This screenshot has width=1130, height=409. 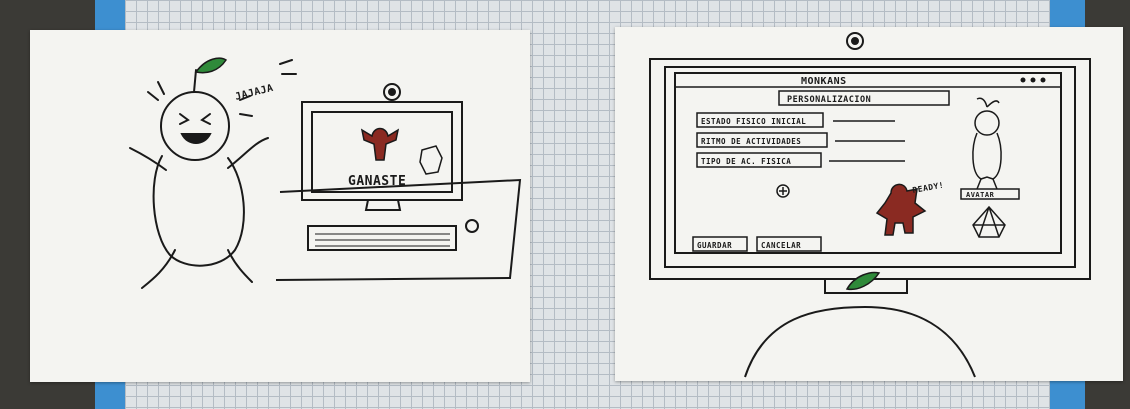 I want to click on field-label: ESTADO FISICO INICIAL, so click(x=753, y=121).